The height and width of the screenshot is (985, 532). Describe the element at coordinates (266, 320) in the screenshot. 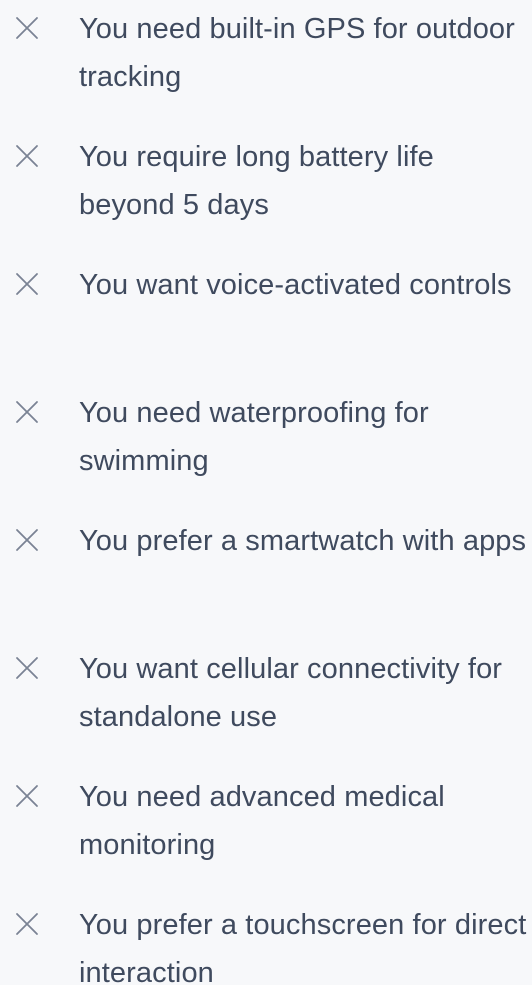

I see `list-item: You want voice-activated controls` at that location.